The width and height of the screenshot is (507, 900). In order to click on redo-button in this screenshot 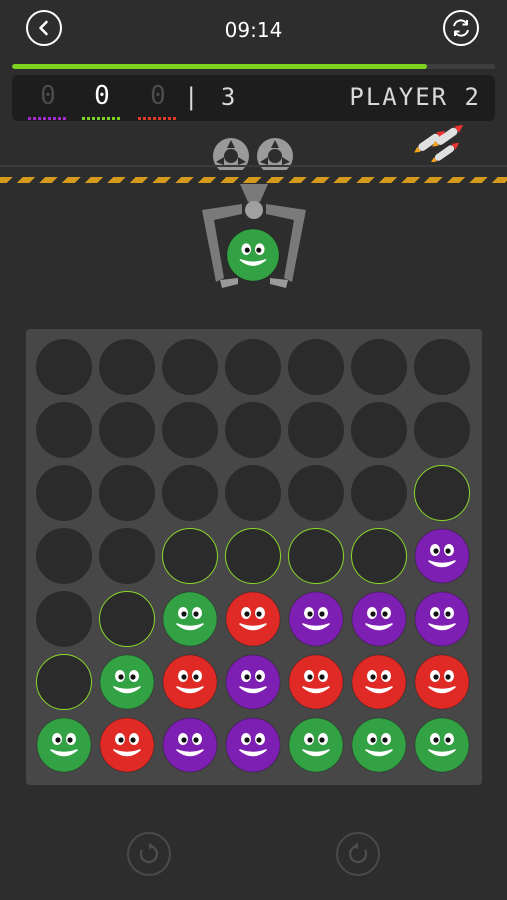, I will do `click(358, 854)`.